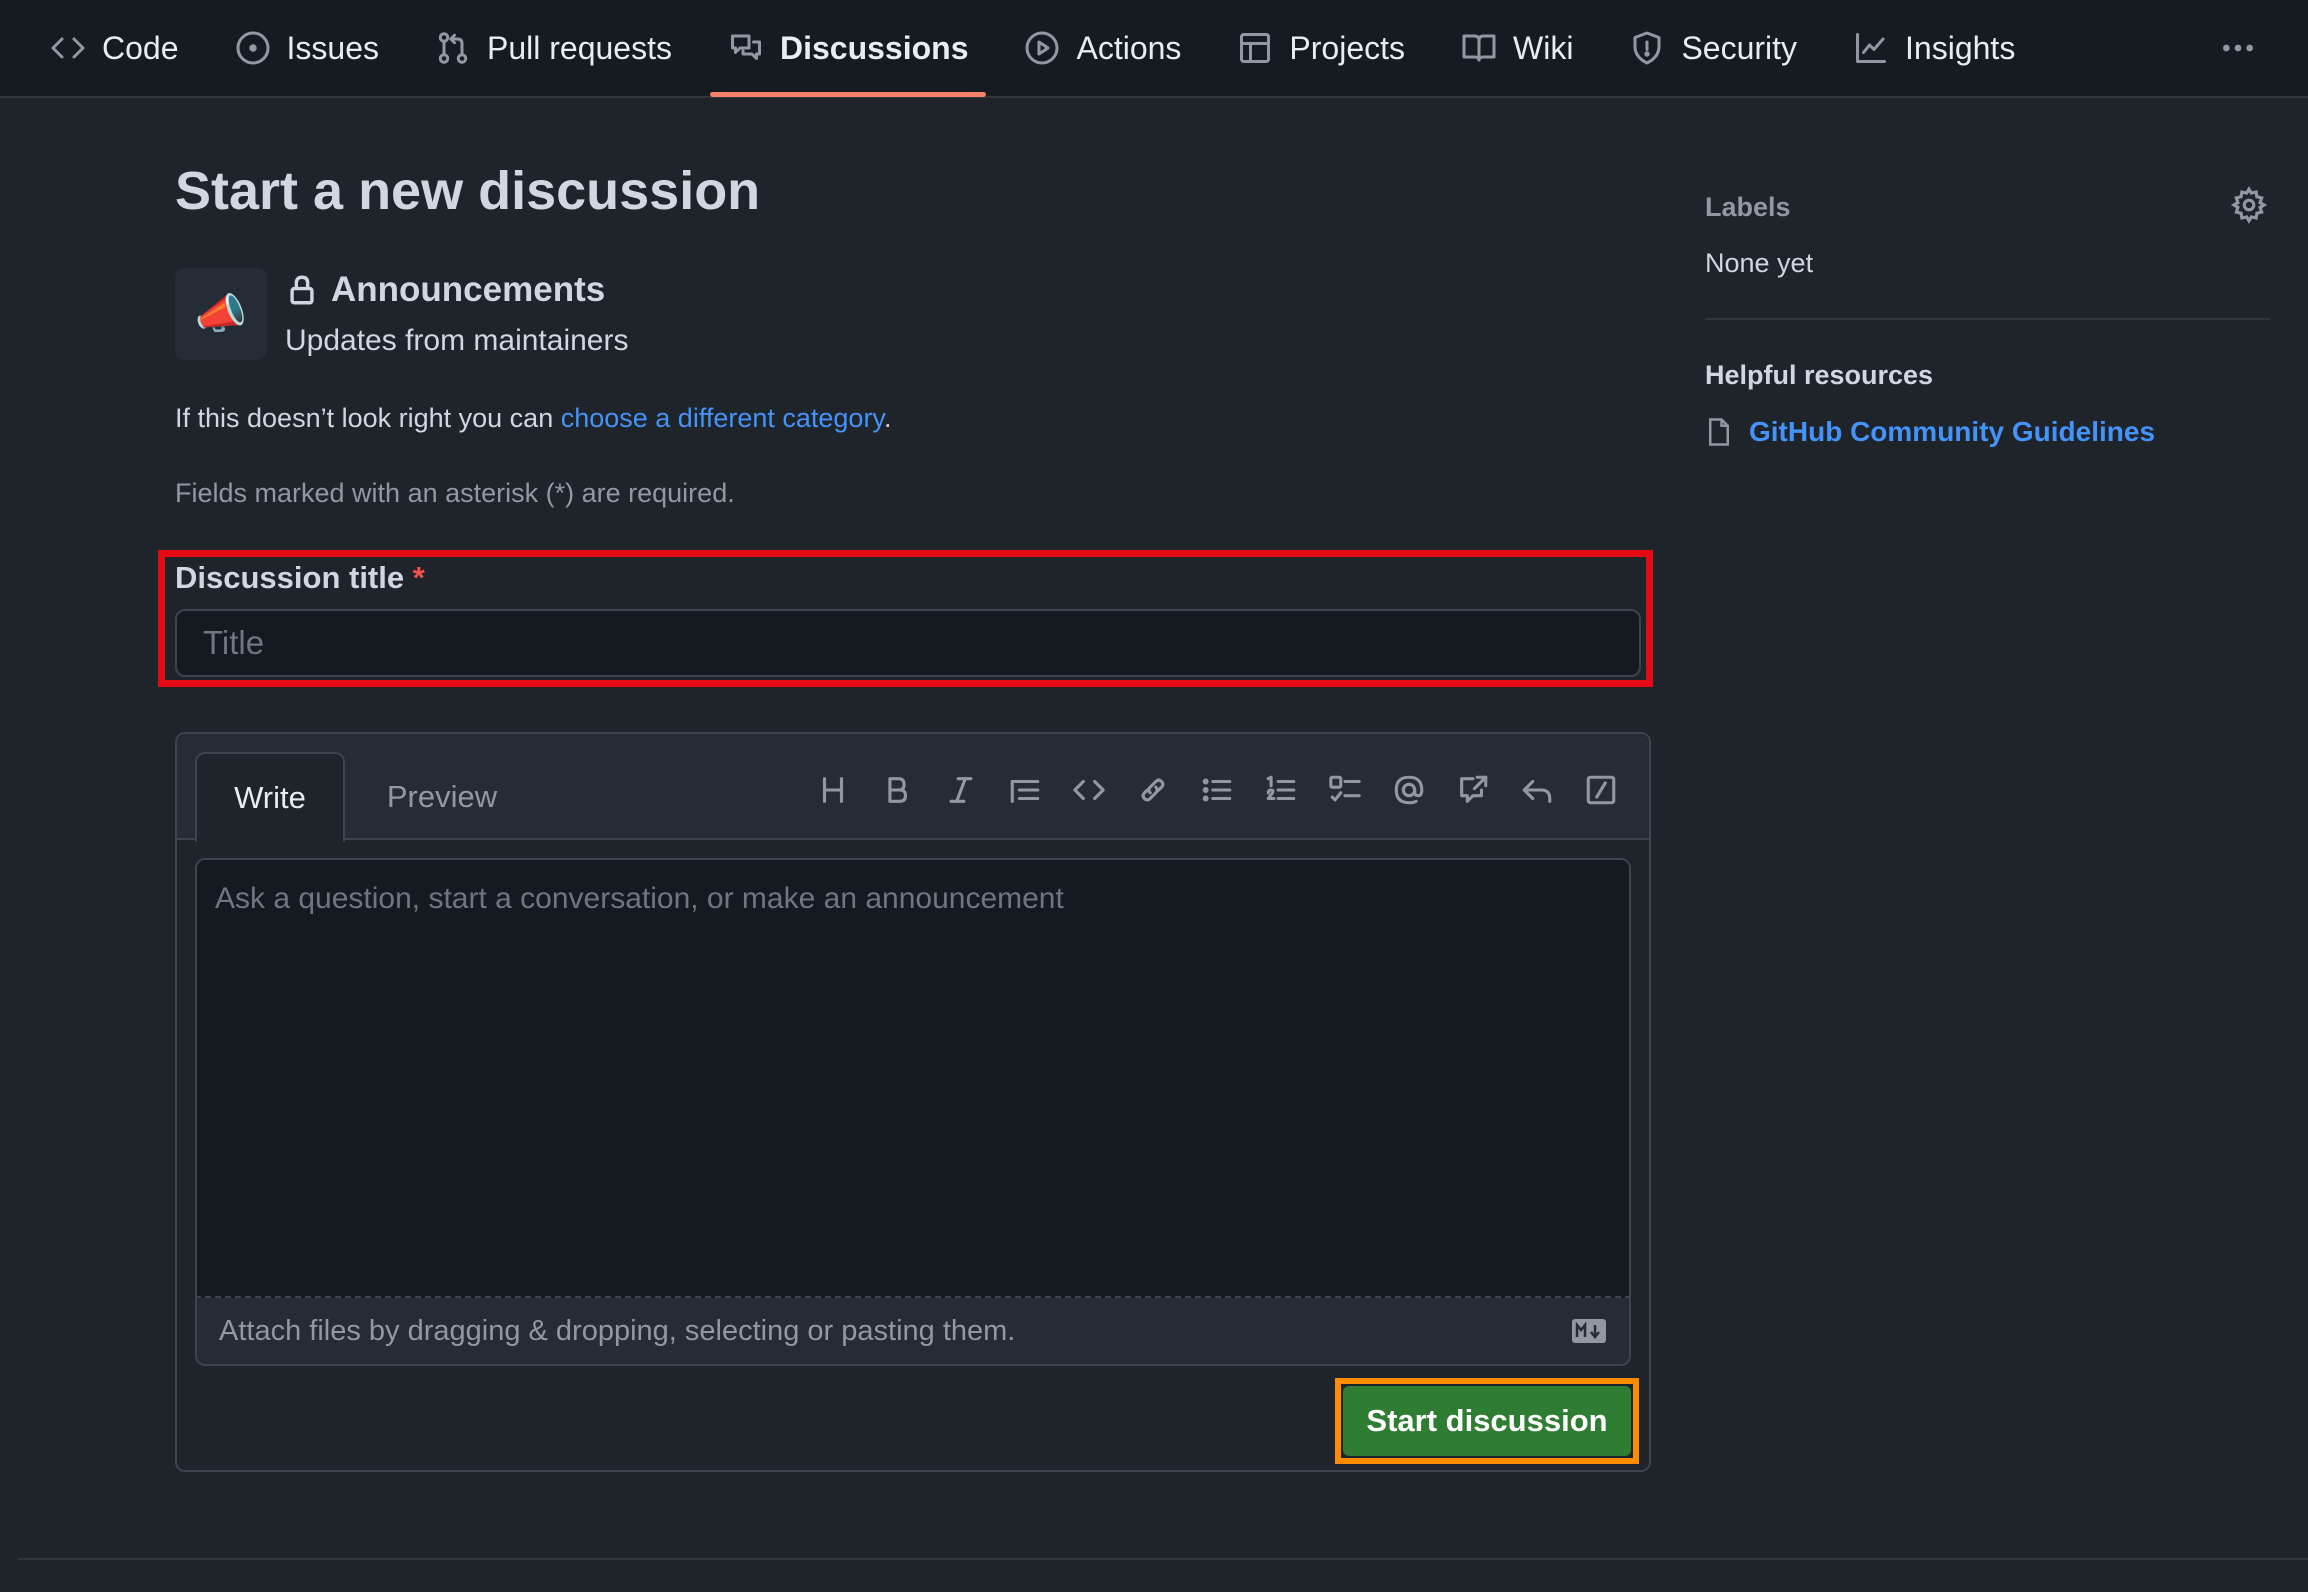 The height and width of the screenshot is (1592, 2308). Describe the element at coordinates (418, 577) in the screenshot. I see `required-marker: *` at that location.